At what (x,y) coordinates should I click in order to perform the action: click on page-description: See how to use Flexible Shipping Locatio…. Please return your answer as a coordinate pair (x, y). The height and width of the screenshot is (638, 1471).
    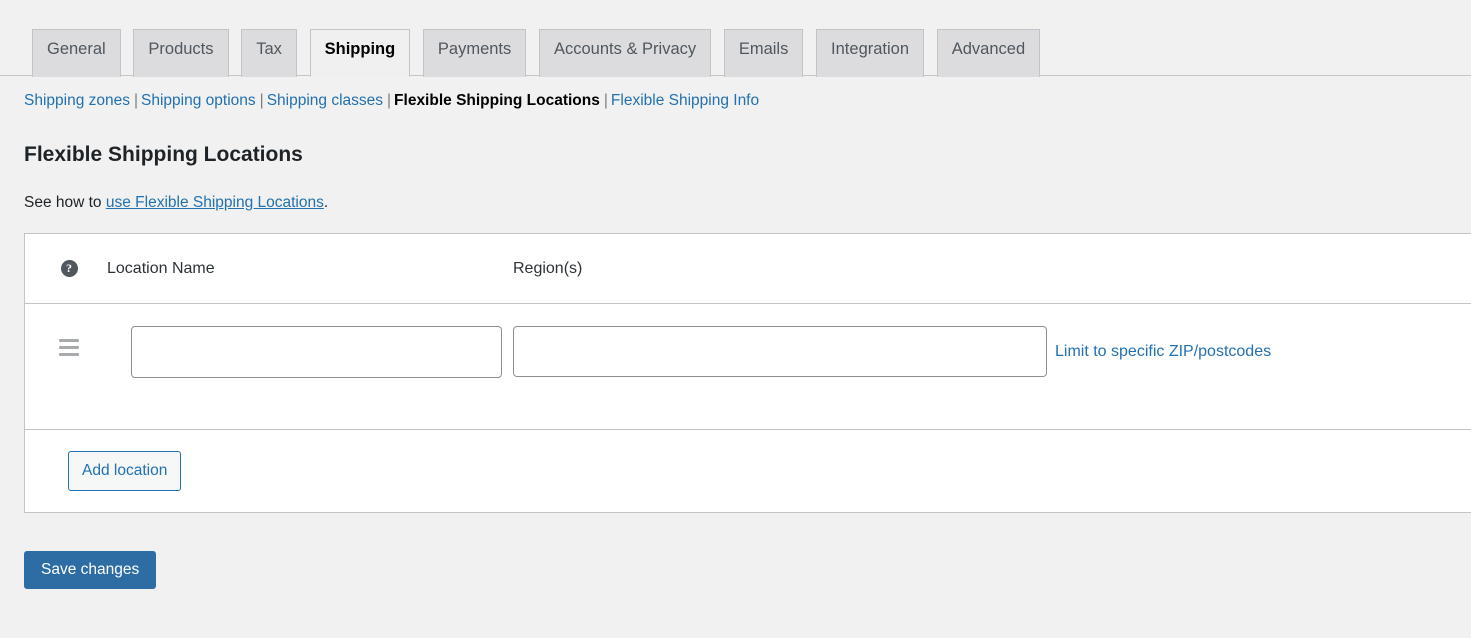
    Looking at the image, I should click on (176, 202).